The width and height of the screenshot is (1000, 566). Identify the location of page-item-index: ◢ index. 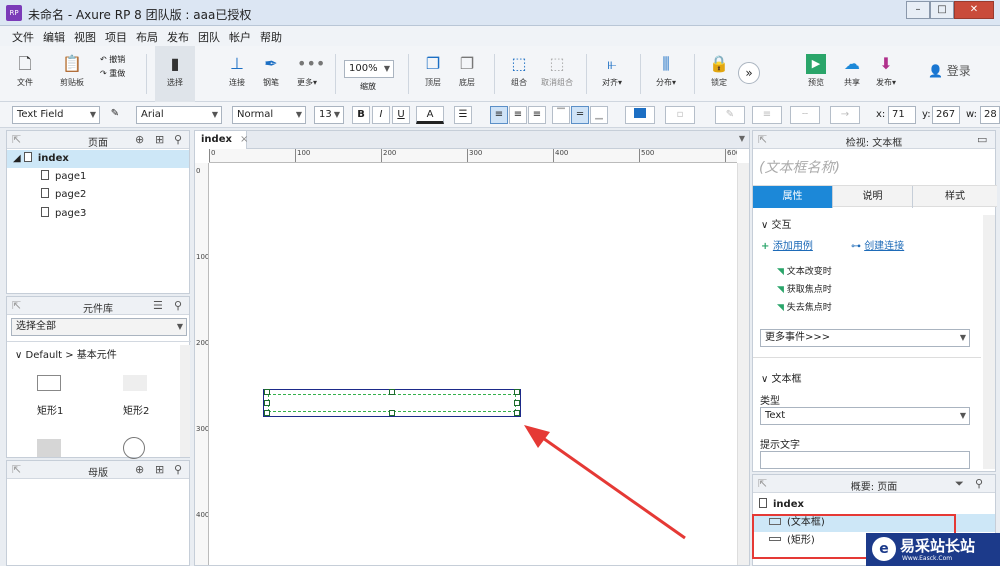
(98, 159).